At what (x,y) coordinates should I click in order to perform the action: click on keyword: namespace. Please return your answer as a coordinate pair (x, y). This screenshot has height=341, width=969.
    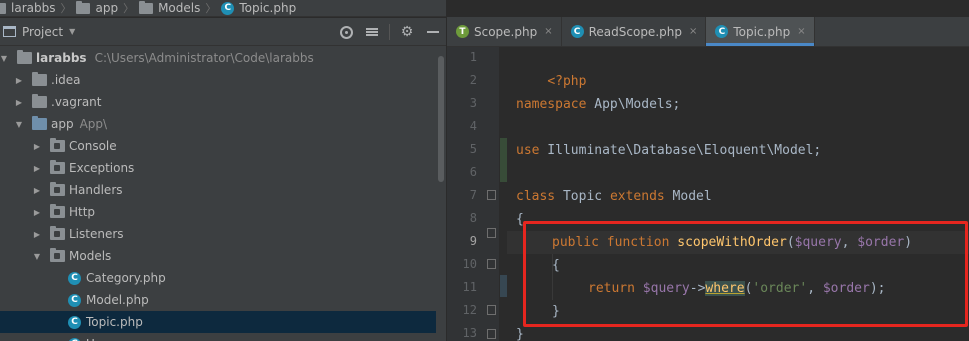
    Looking at the image, I should click on (551, 104).